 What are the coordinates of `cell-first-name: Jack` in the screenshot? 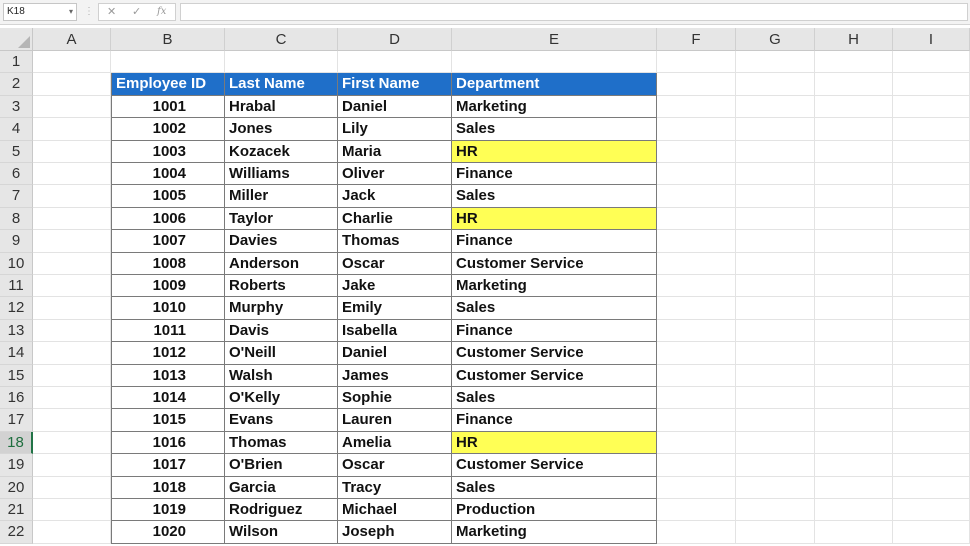 It's located at (395, 196).